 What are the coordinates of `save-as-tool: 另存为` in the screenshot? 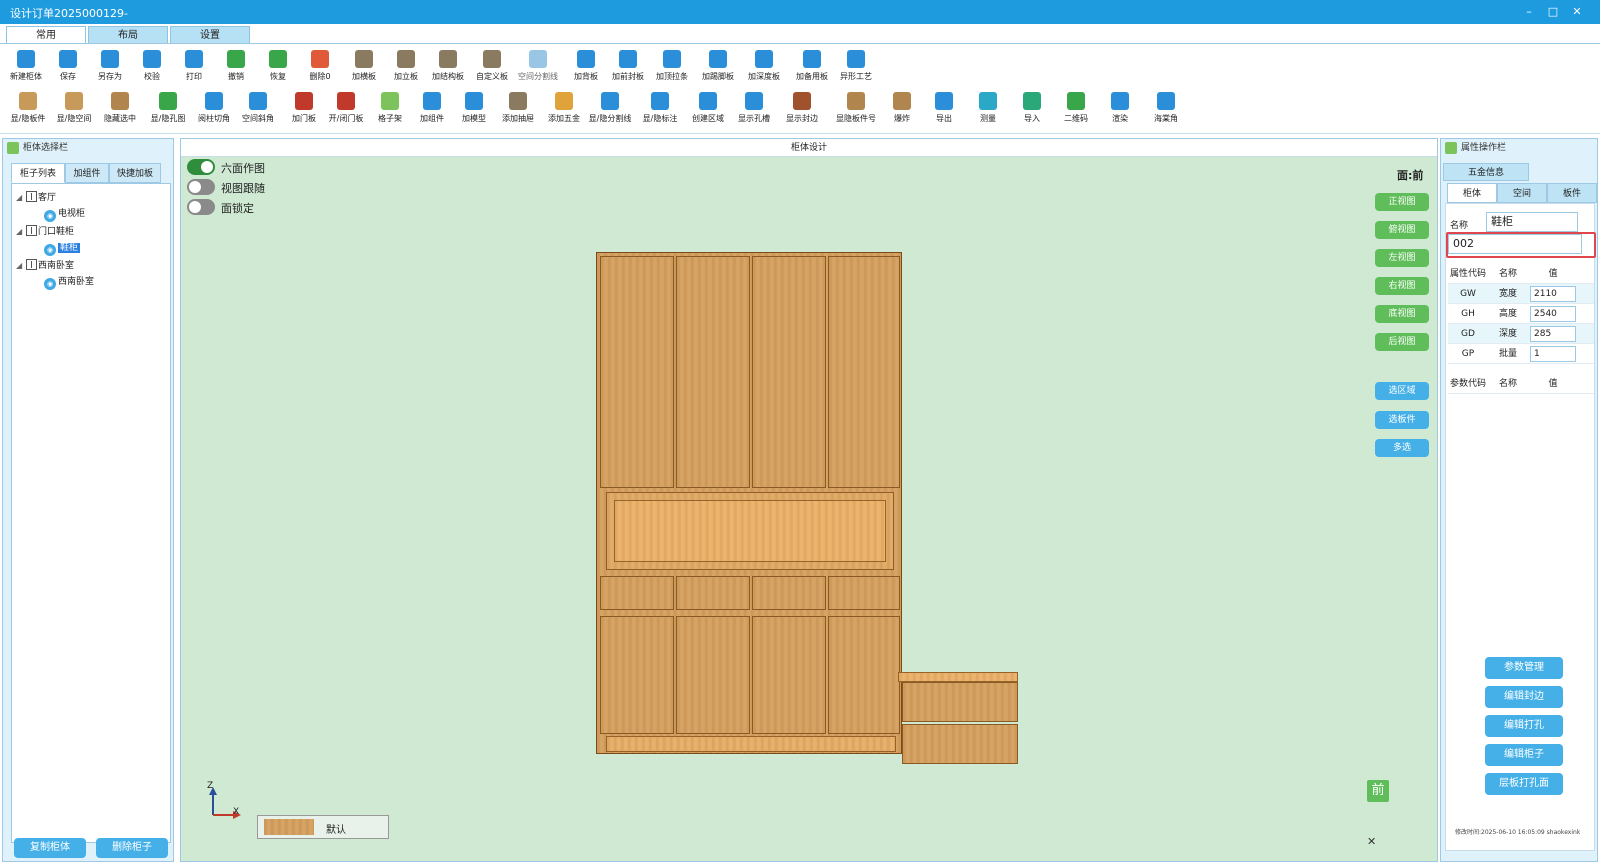 It's located at (110, 66).